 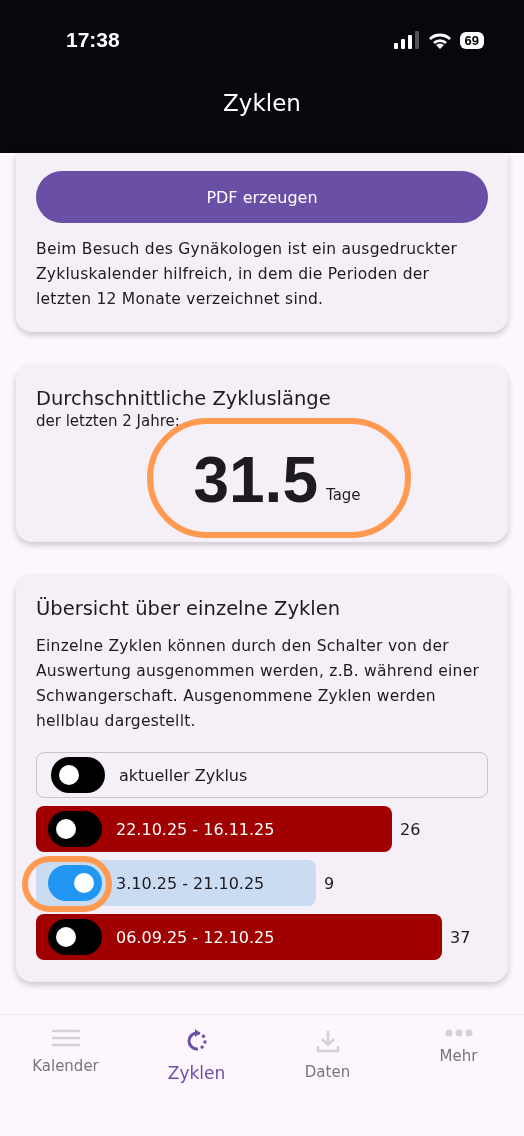 What do you see at coordinates (327, 1082) in the screenshot?
I see `nav-tab: Daten` at bounding box center [327, 1082].